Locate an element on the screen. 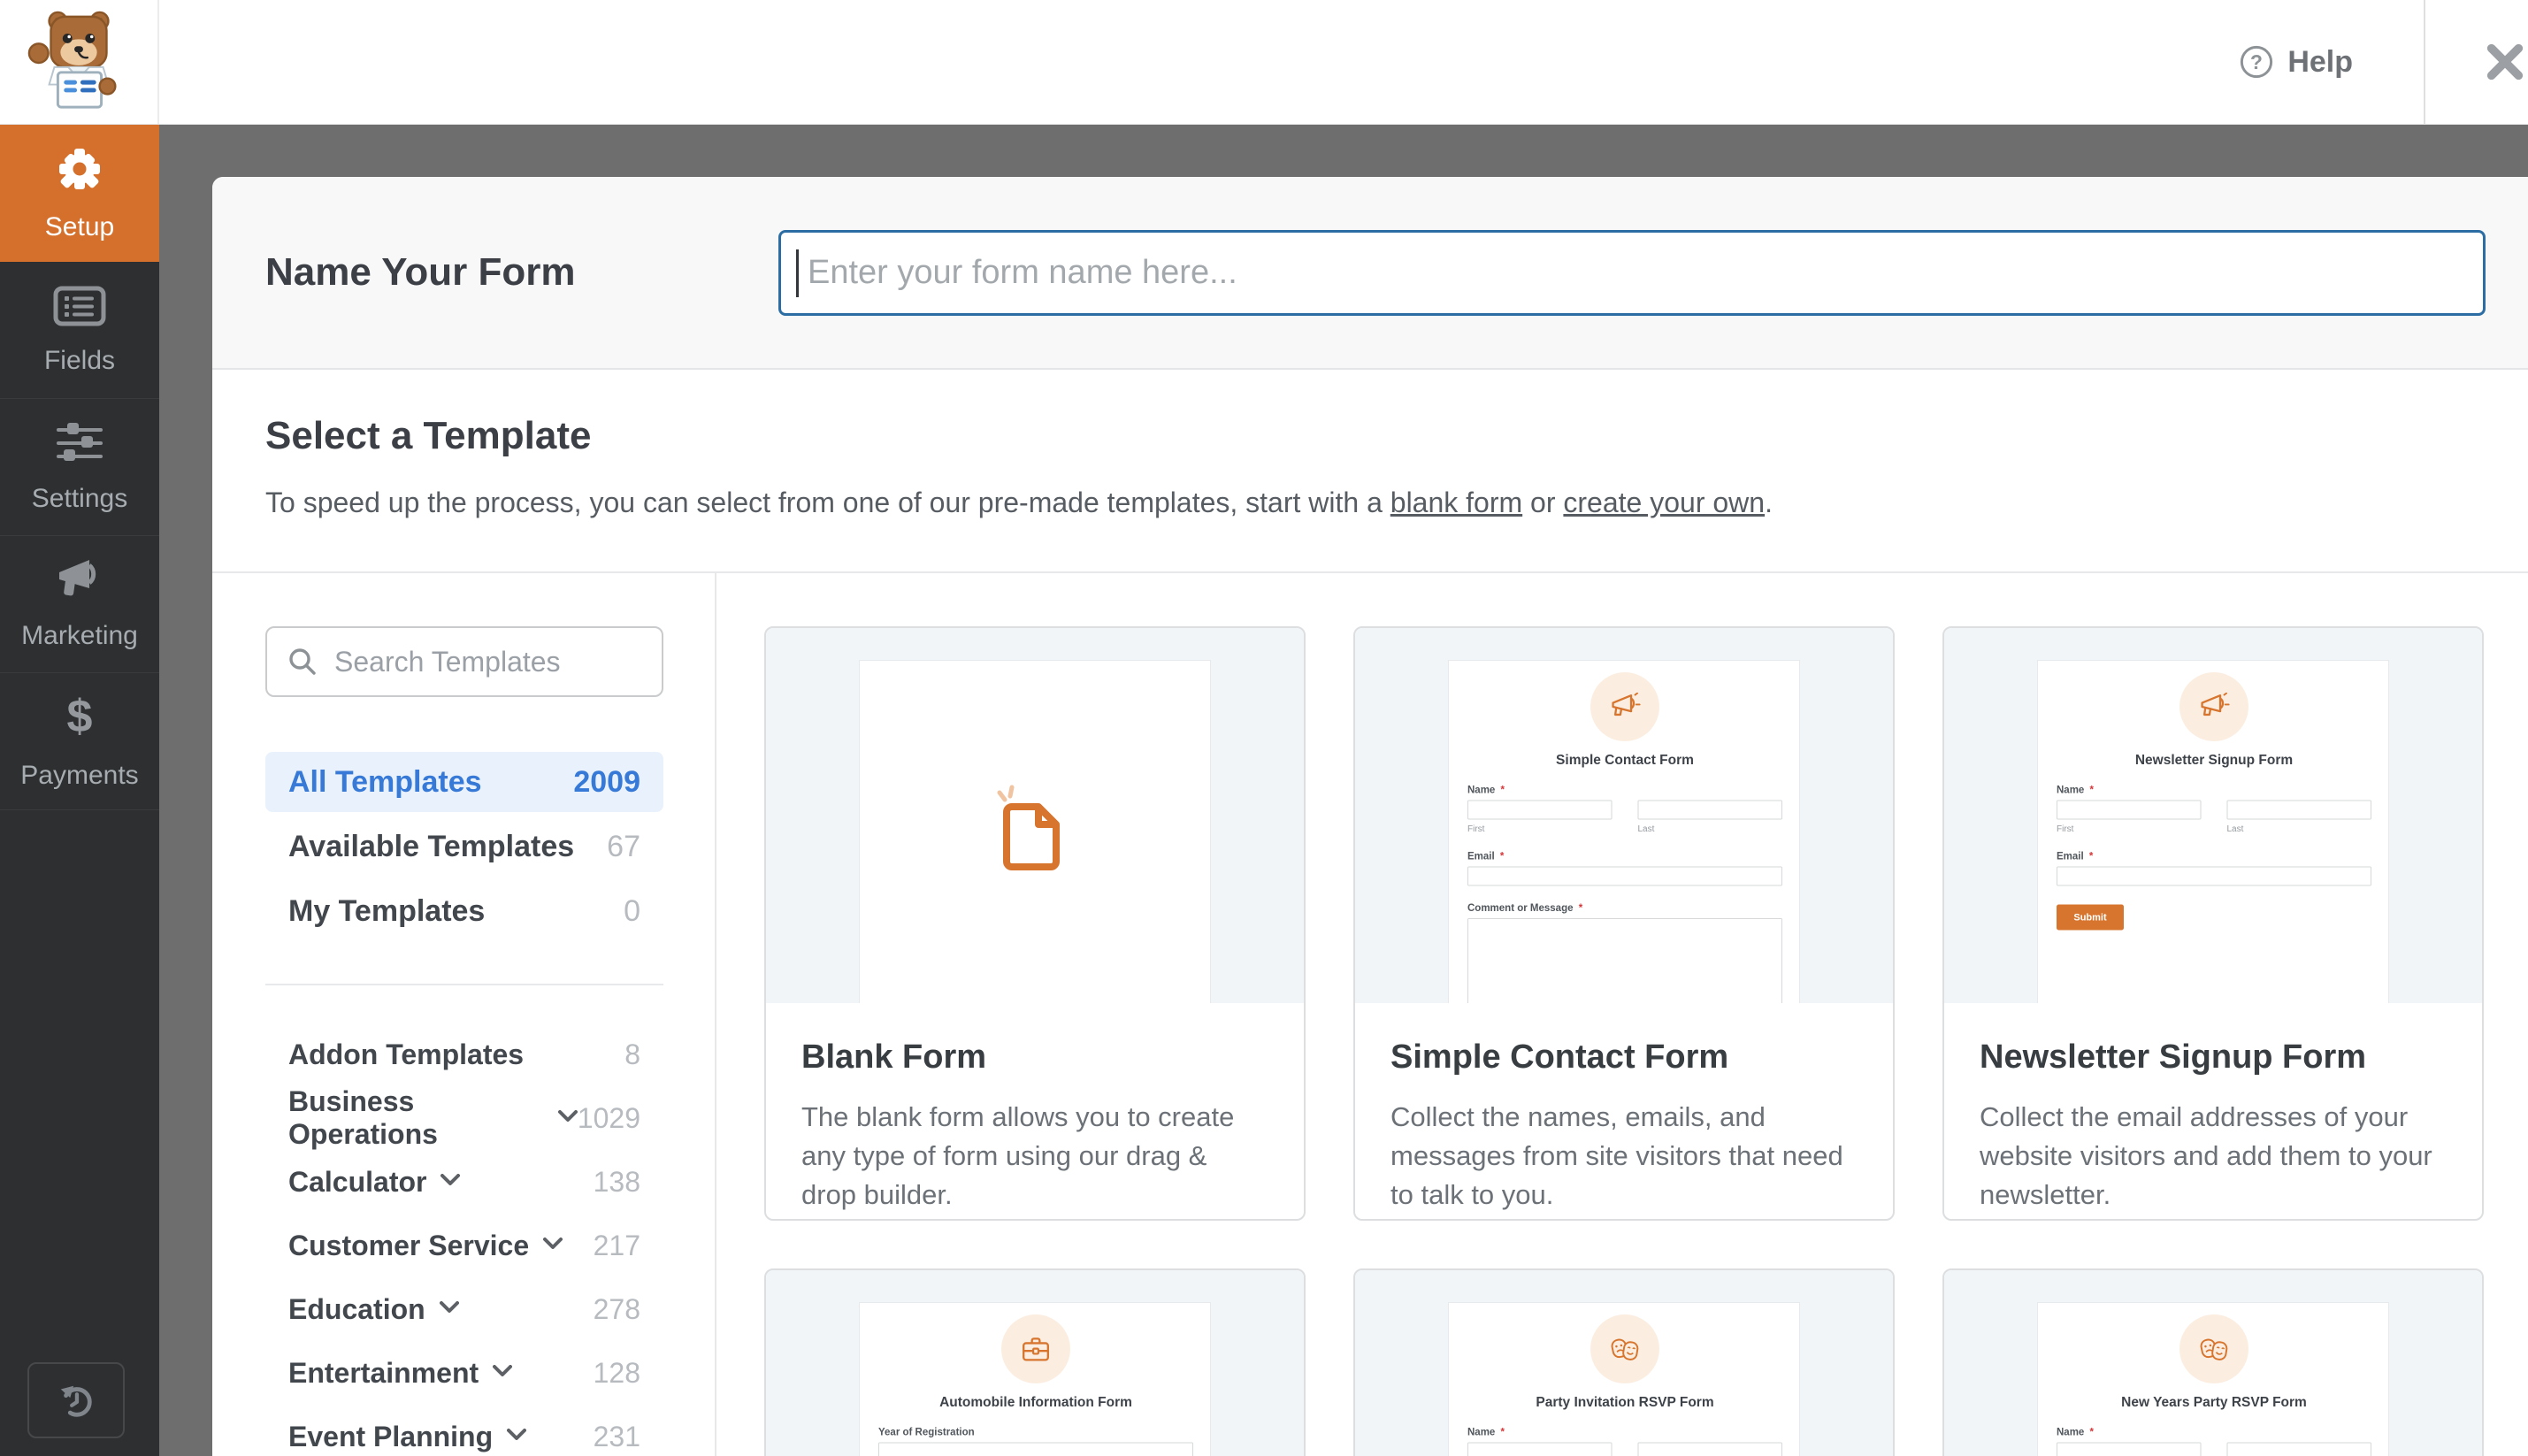 The image size is (2528, 1456). create-your-own-link: create your own is located at coordinates (1664, 502).